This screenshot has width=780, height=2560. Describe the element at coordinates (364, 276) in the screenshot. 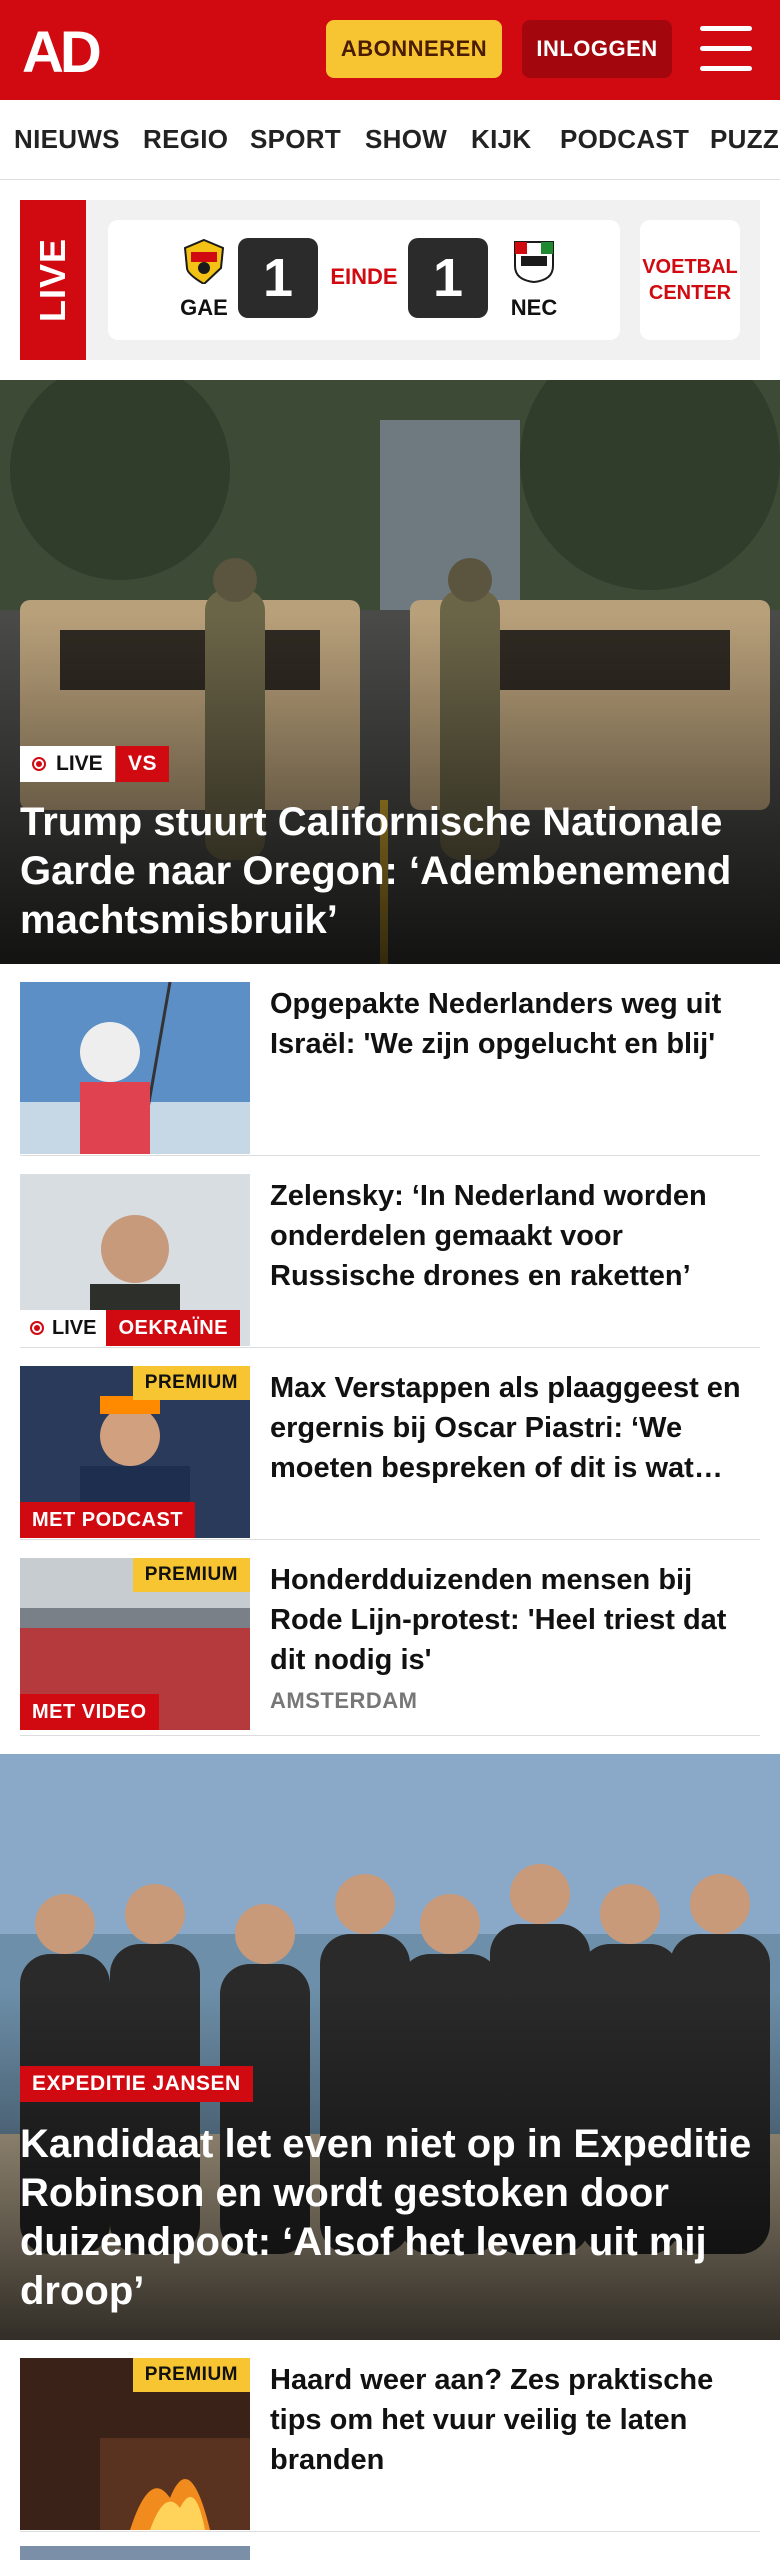

I see `match-status: EINDE` at that location.